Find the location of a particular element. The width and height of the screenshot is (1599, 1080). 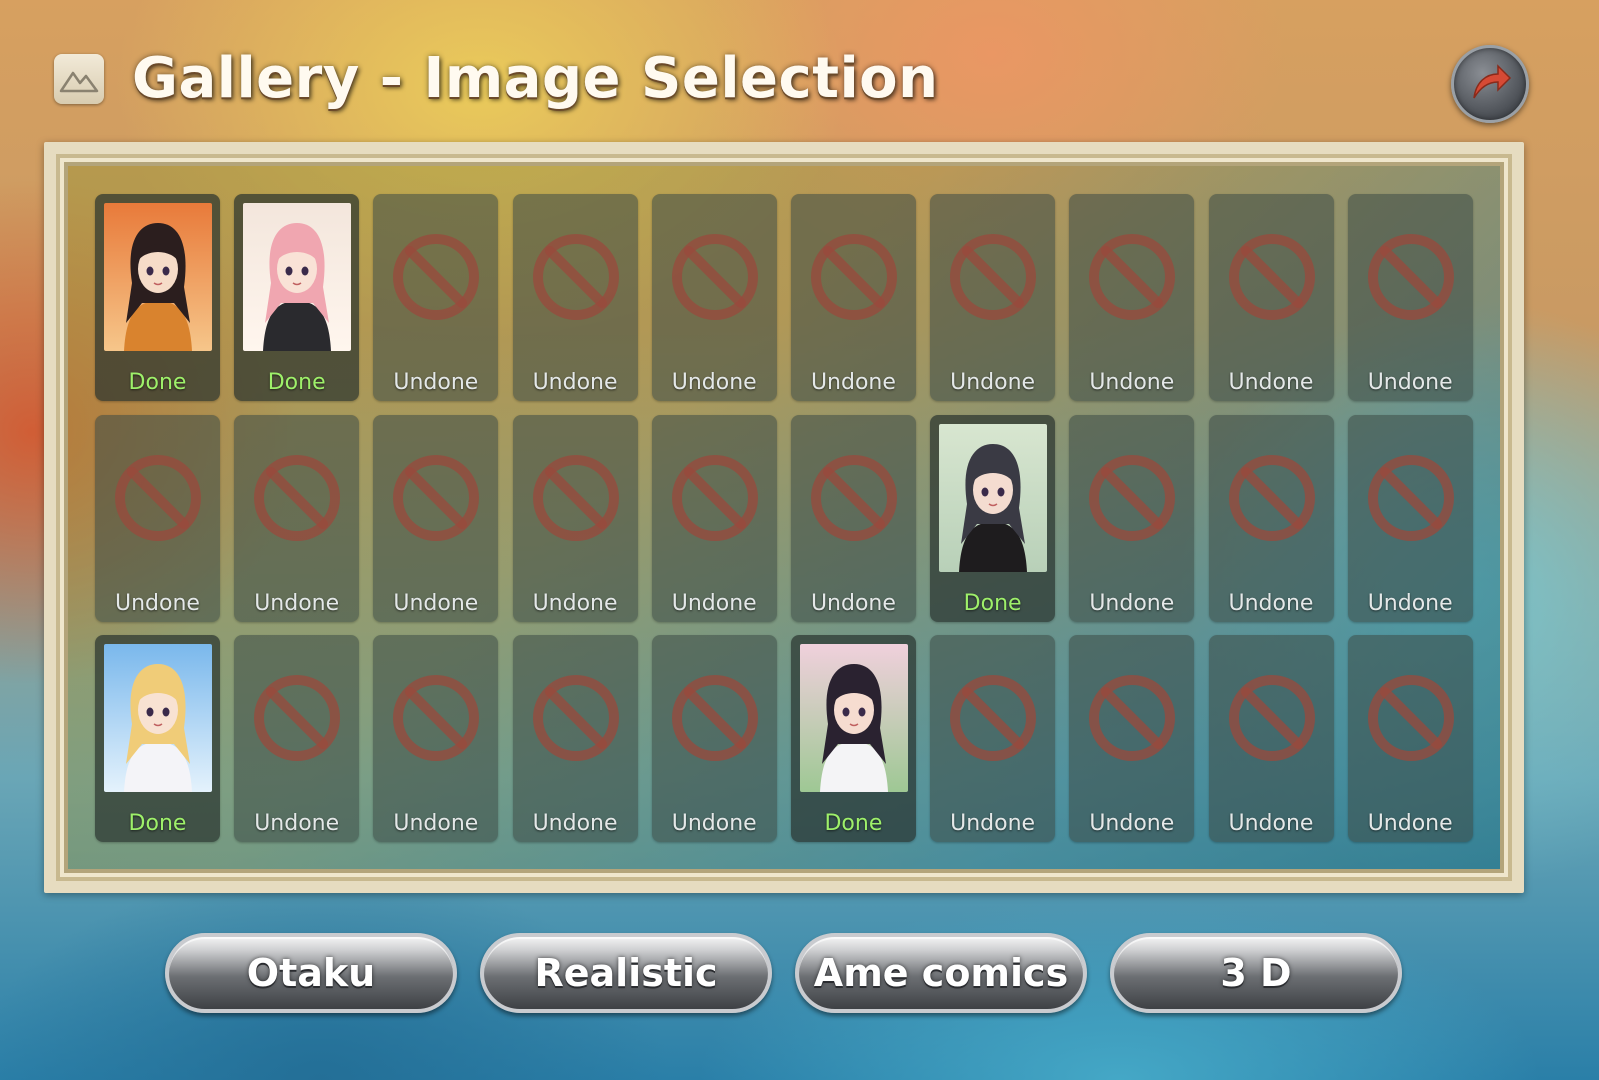

category-tabs: Otaku Realistic Ame comics 3 D is located at coordinates (783, 973).